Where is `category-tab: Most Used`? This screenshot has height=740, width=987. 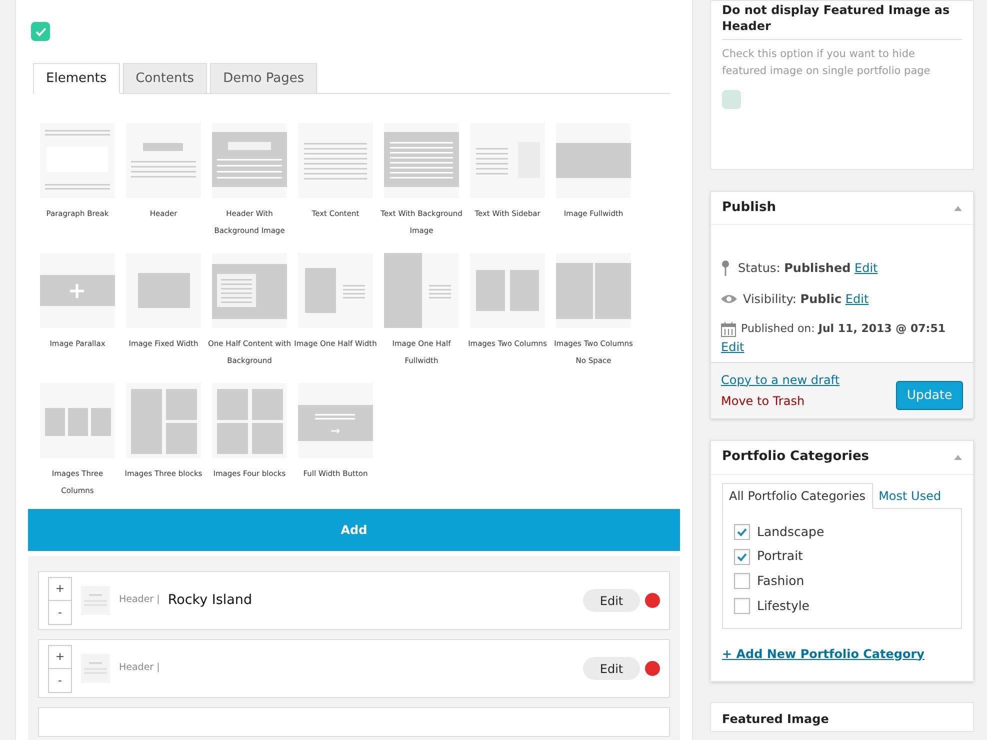 category-tab: Most Used is located at coordinates (910, 495).